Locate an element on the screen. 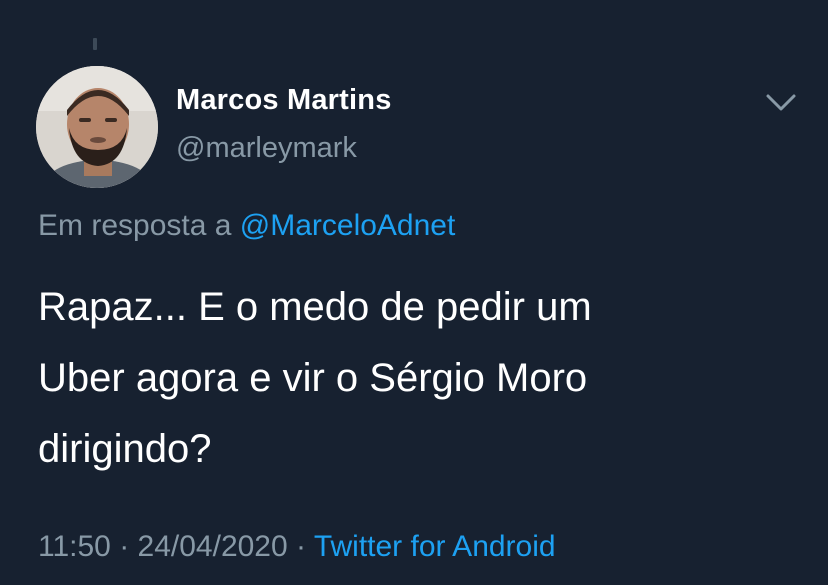 The image size is (828, 585). reply-context: Em resposta a @MarceloAdnet is located at coordinates (246, 226).